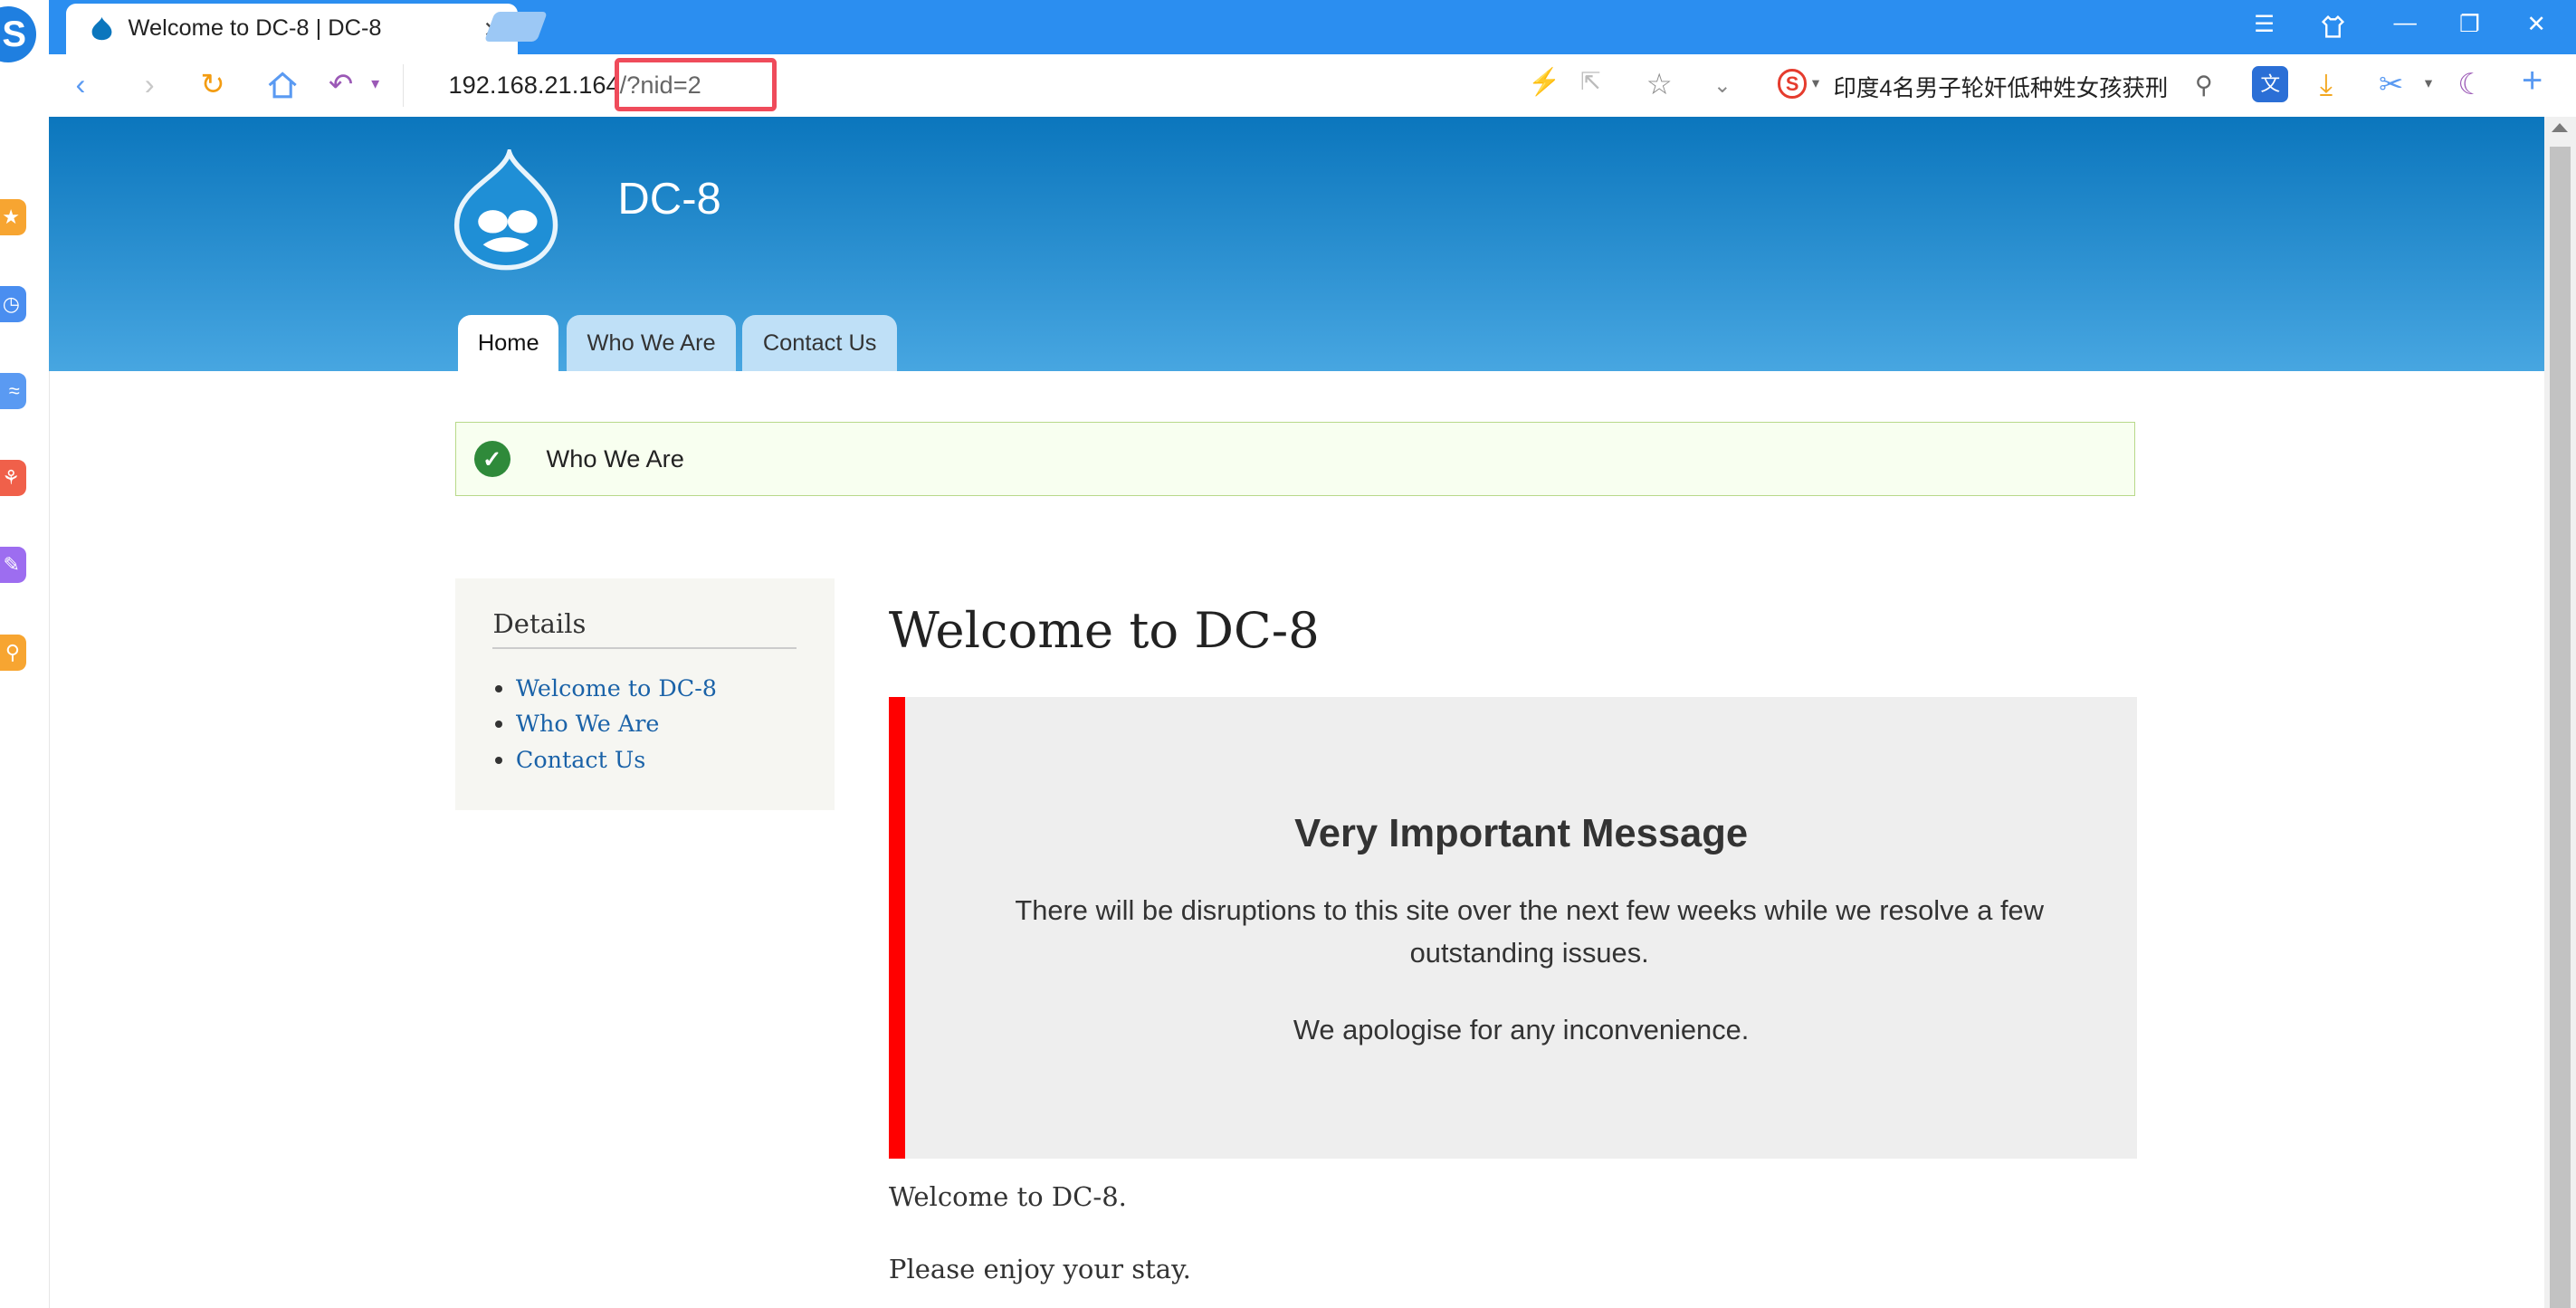 This screenshot has height=1308, width=2576. I want to click on scroll-thumb, so click(2560, 727).